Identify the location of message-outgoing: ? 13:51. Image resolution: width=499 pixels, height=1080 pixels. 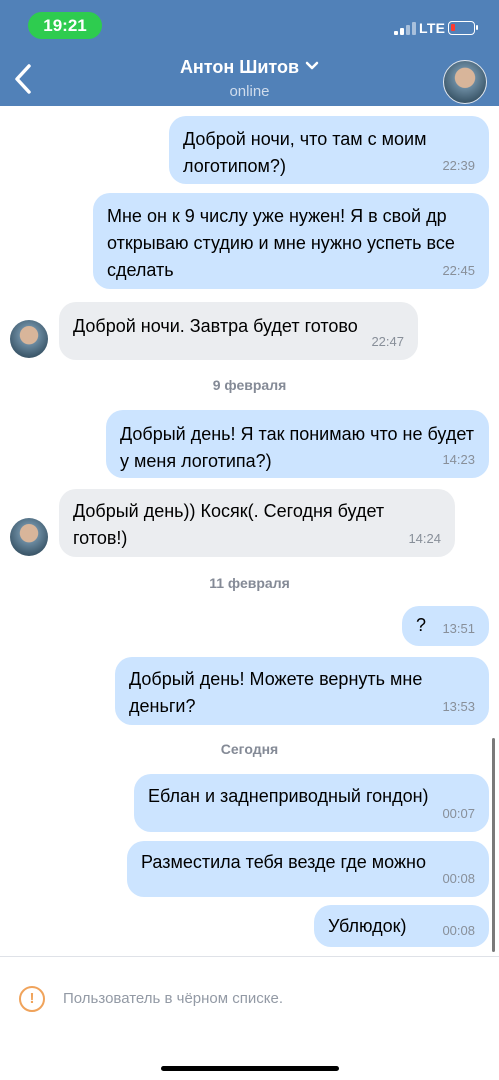
(445, 626).